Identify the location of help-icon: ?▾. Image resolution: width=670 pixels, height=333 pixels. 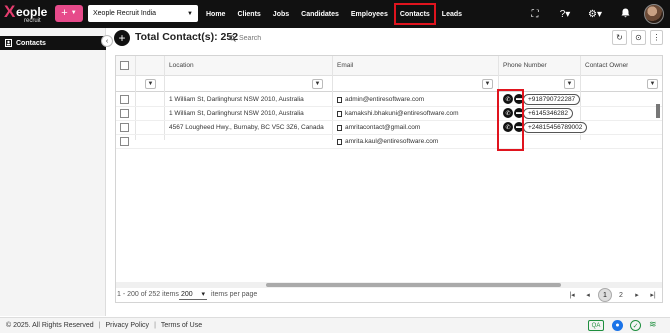
(565, 14).